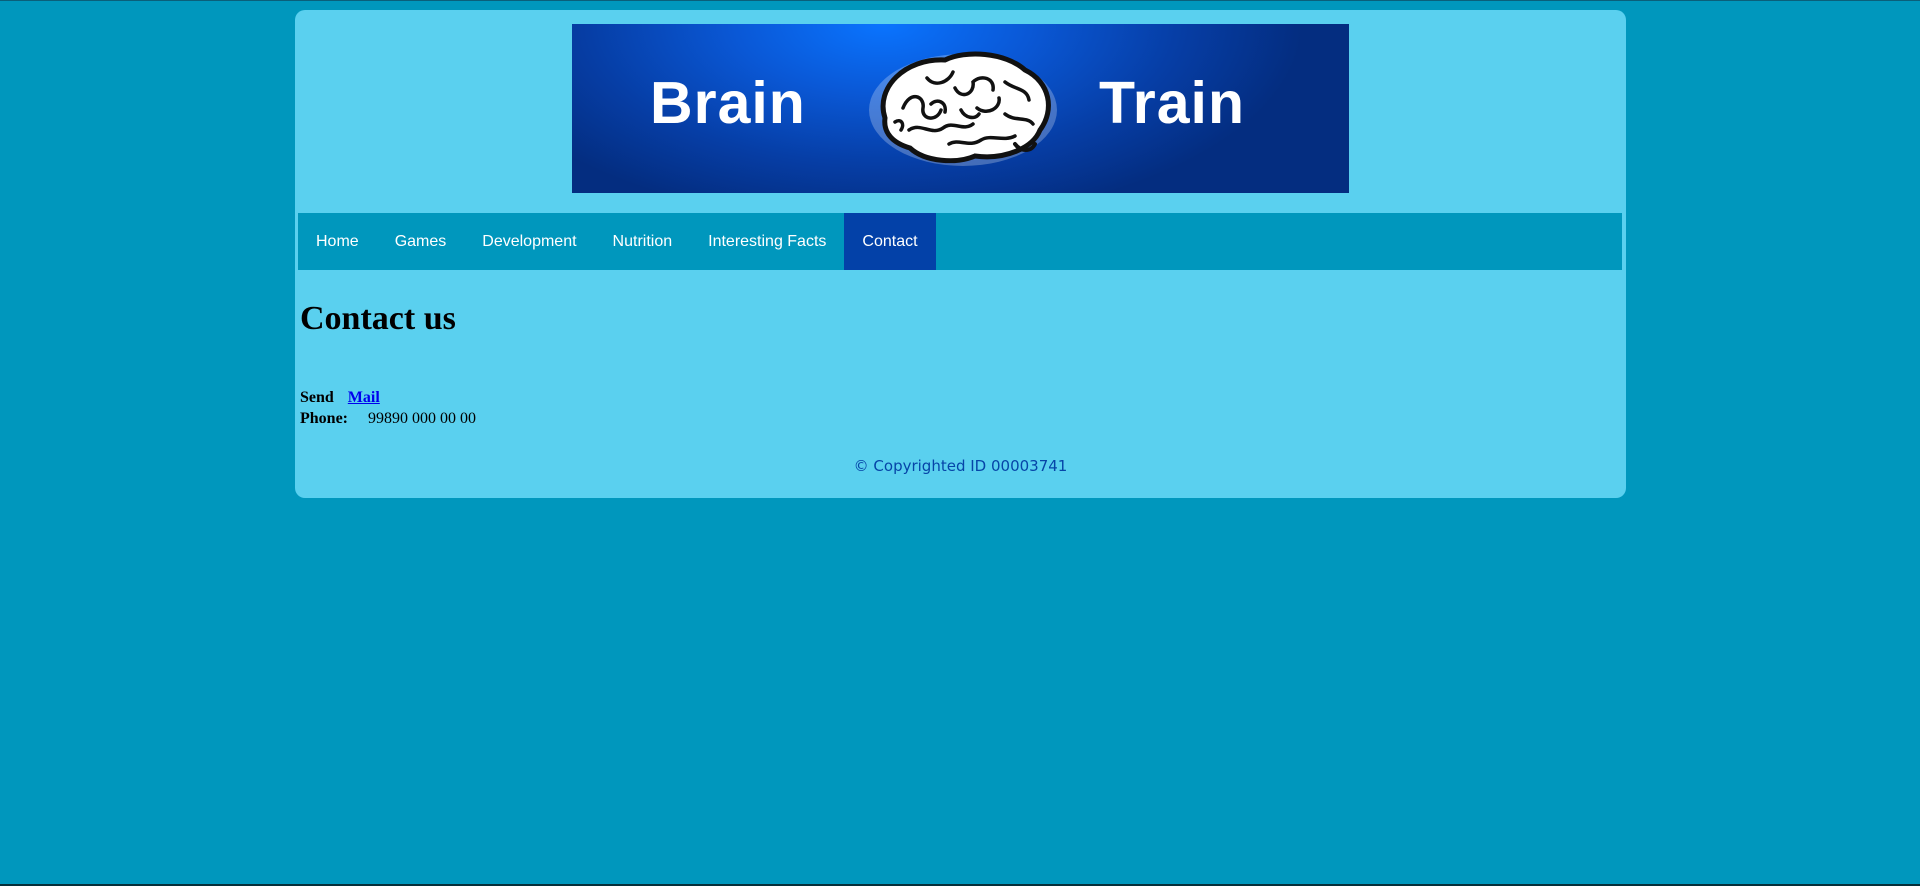  What do you see at coordinates (529, 241) in the screenshot?
I see `nav-item-development: Development` at bounding box center [529, 241].